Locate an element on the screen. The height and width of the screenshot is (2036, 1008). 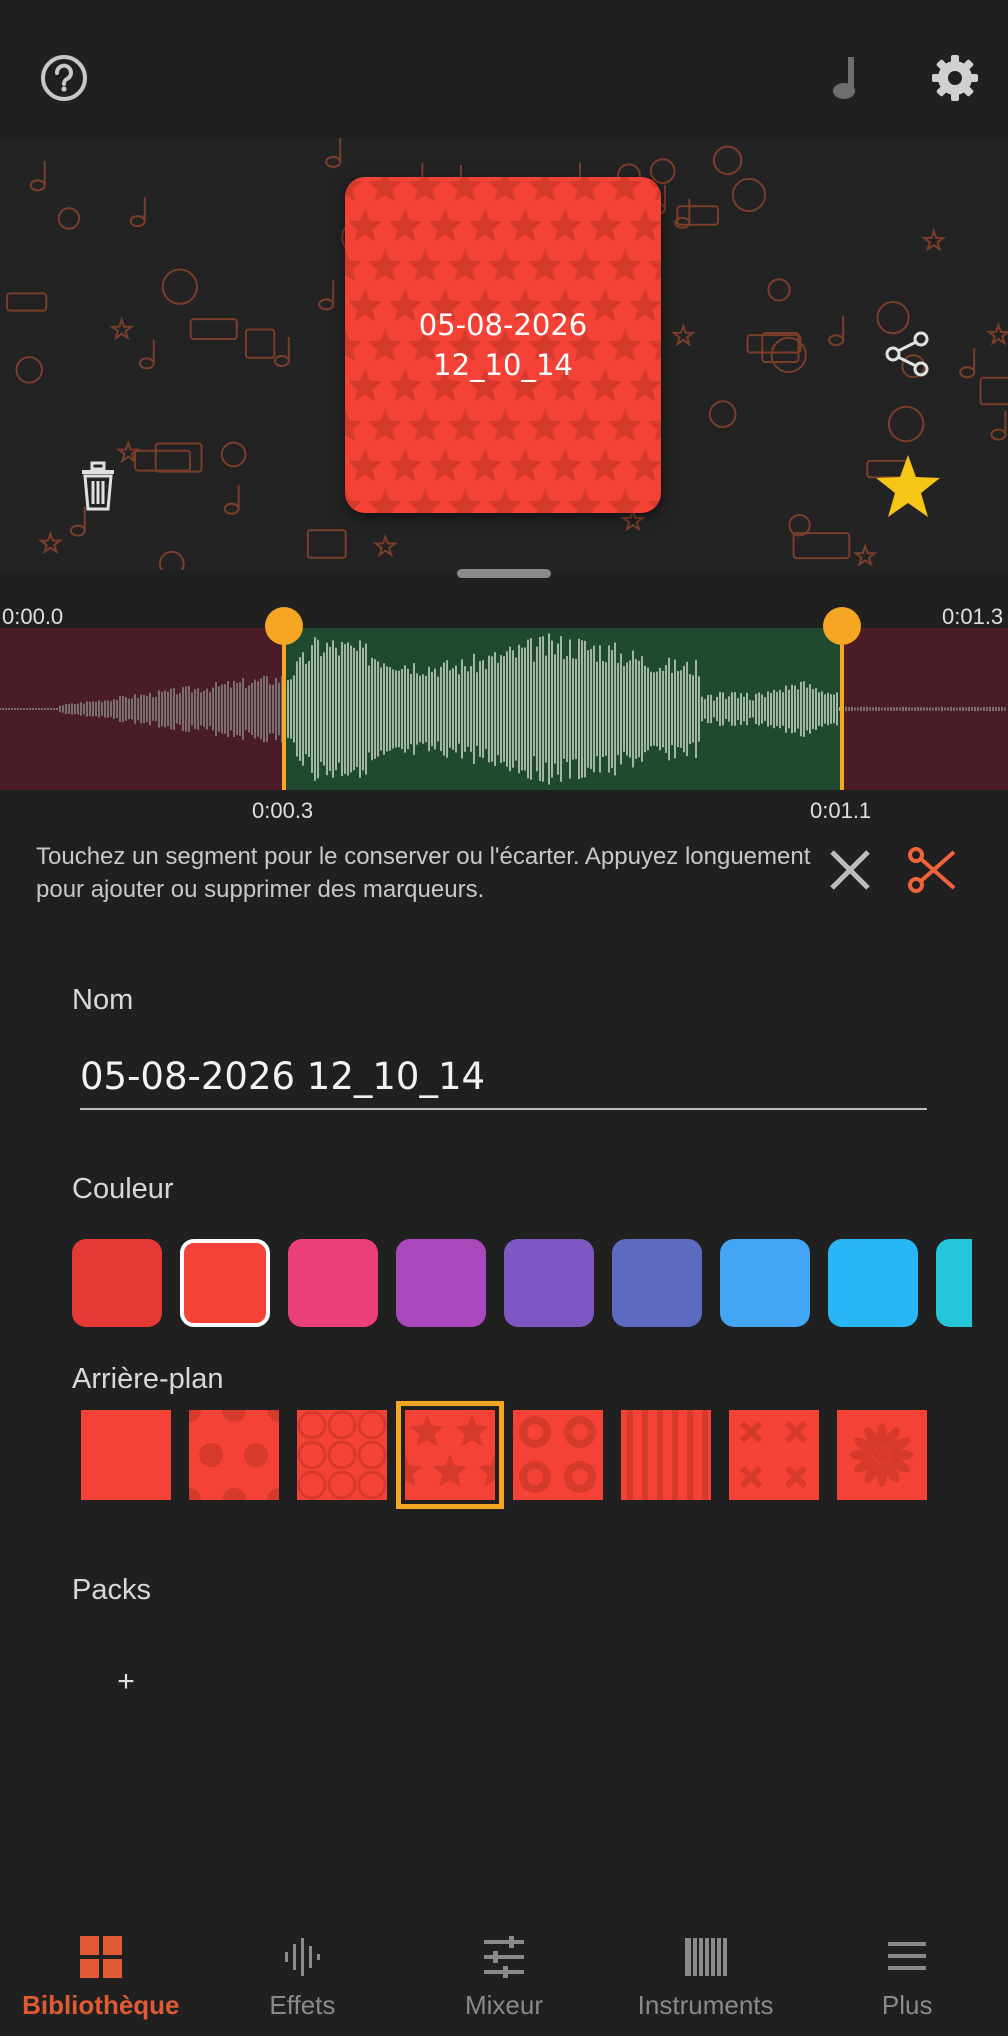
marker-right-time: 0:01.1 is located at coordinates (841, 810).